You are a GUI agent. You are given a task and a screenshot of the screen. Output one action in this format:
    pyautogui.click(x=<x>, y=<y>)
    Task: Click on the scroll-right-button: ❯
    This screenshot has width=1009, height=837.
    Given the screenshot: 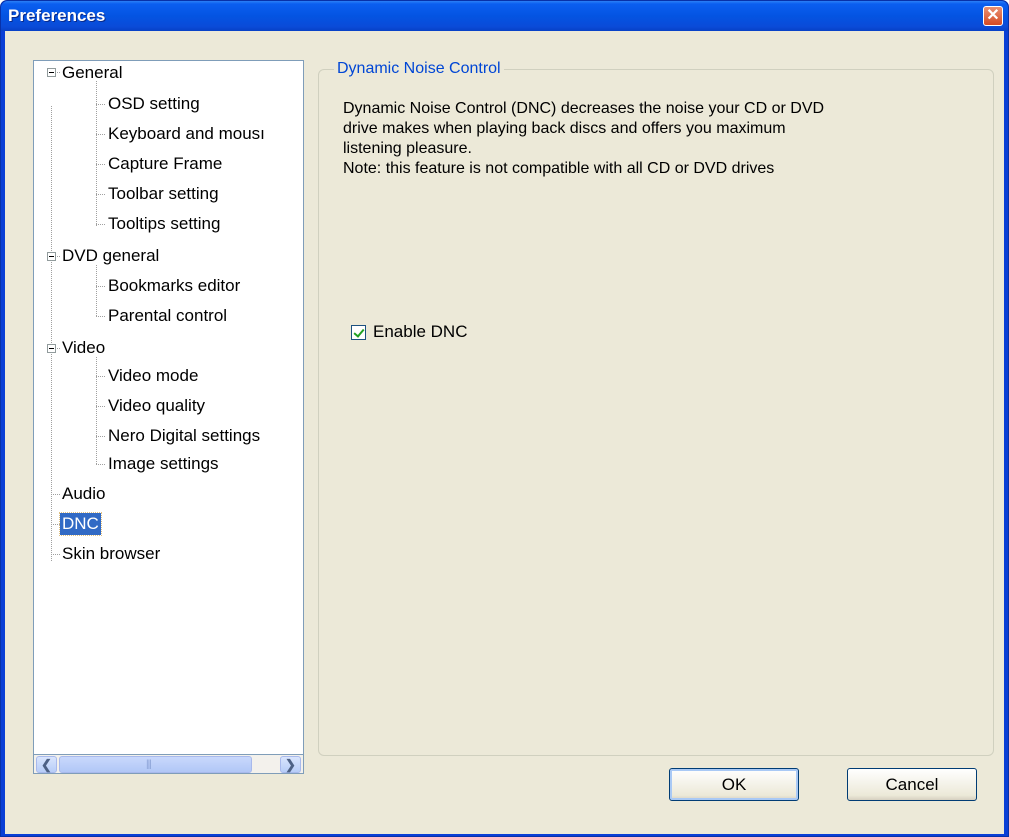 What is the action you would take?
    pyautogui.click(x=290, y=764)
    